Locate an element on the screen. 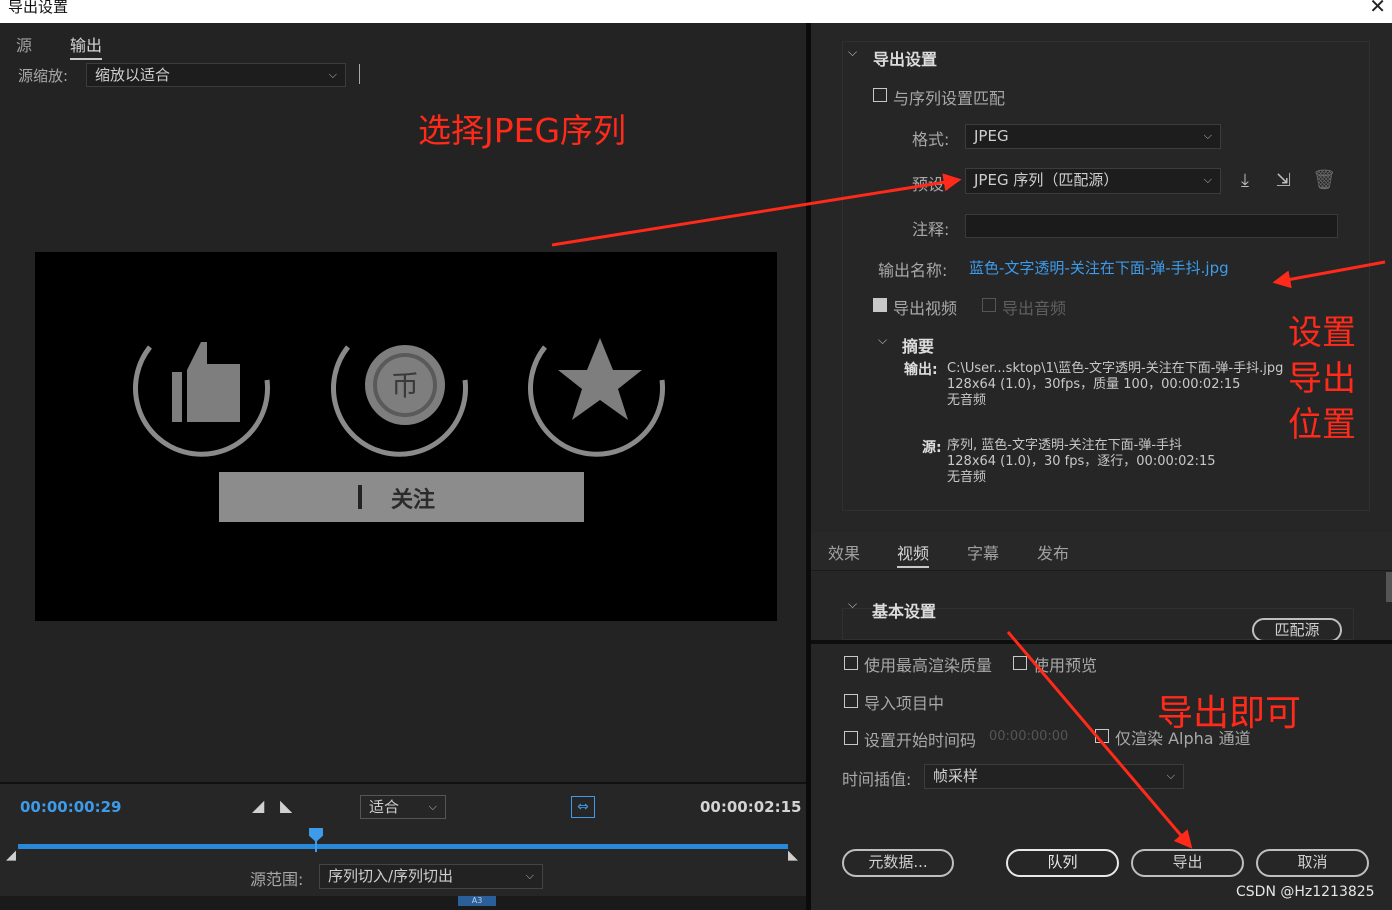 This screenshot has height=910, width=1392. summary-output-label: 输出: is located at coordinates (921, 370).